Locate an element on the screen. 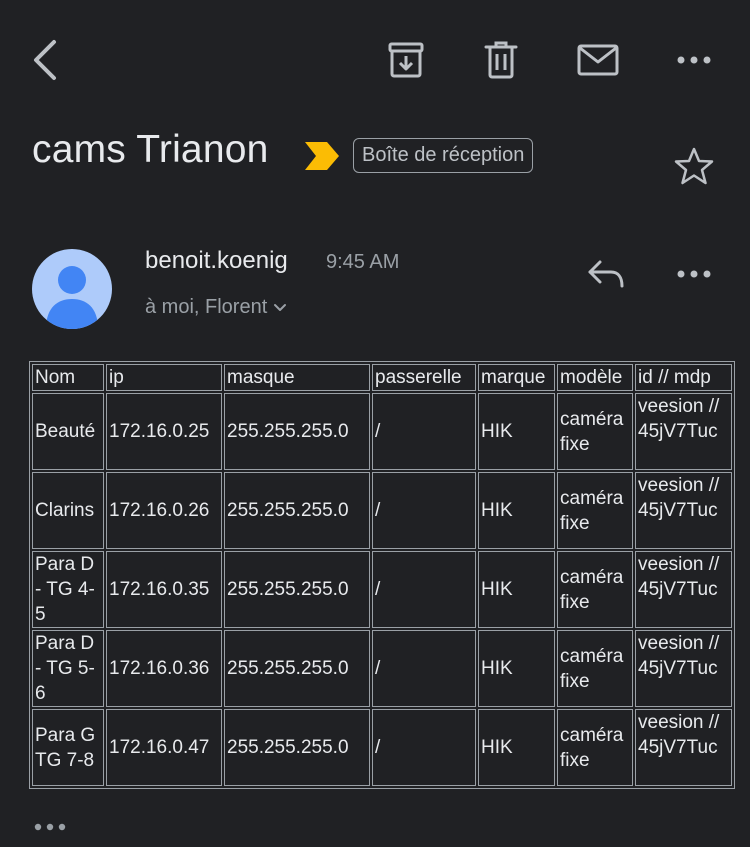 Image resolution: width=750 pixels, height=847 pixels. cell-nom: Para D - TG 4-5 is located at coordinates (68, 589).